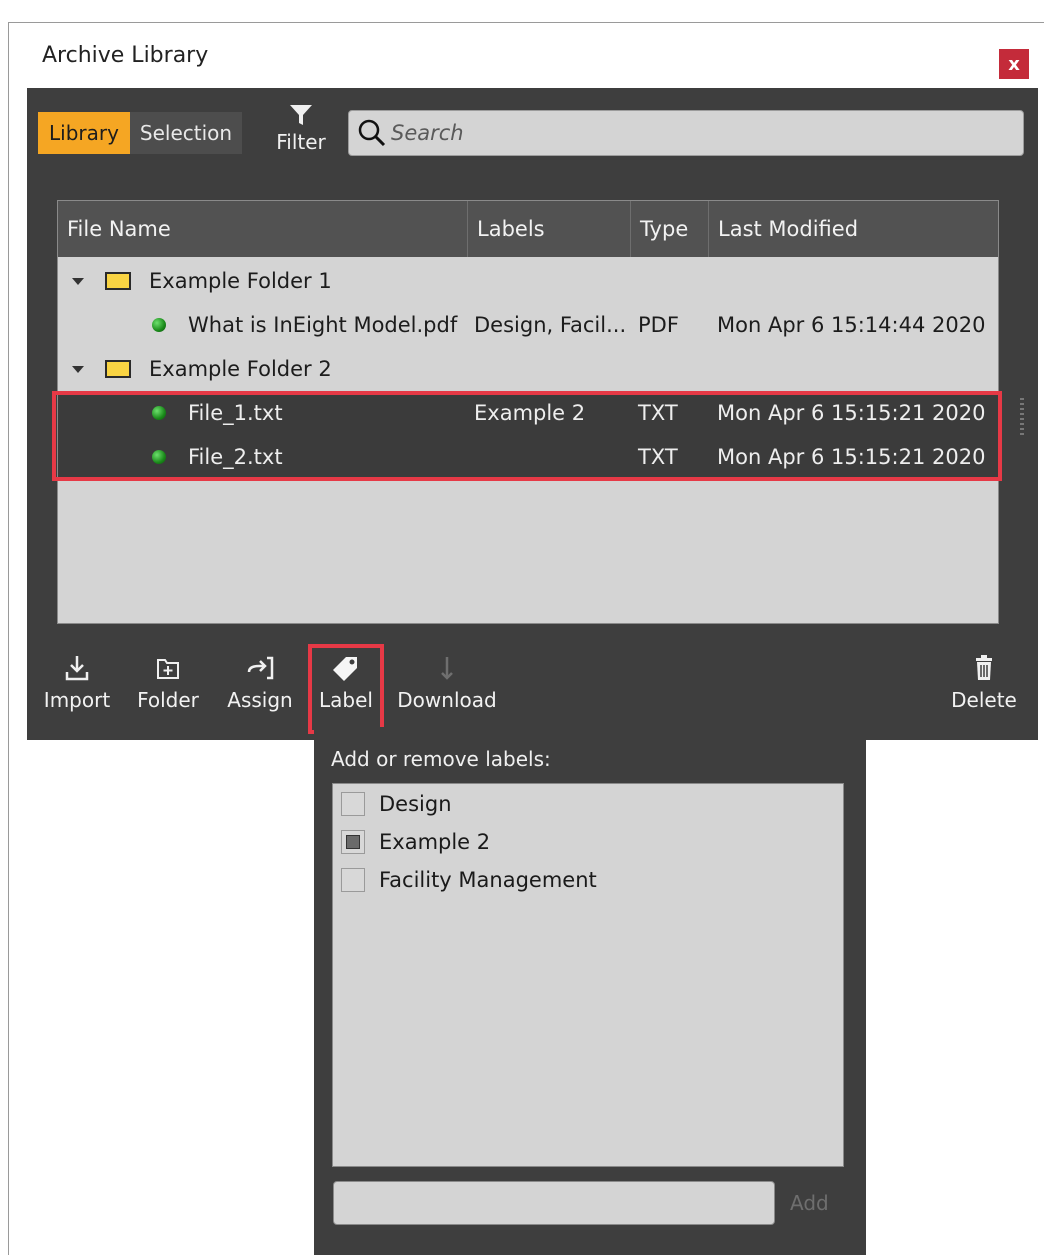  I want to click on file-labels: Example 2, so click(530, 413).